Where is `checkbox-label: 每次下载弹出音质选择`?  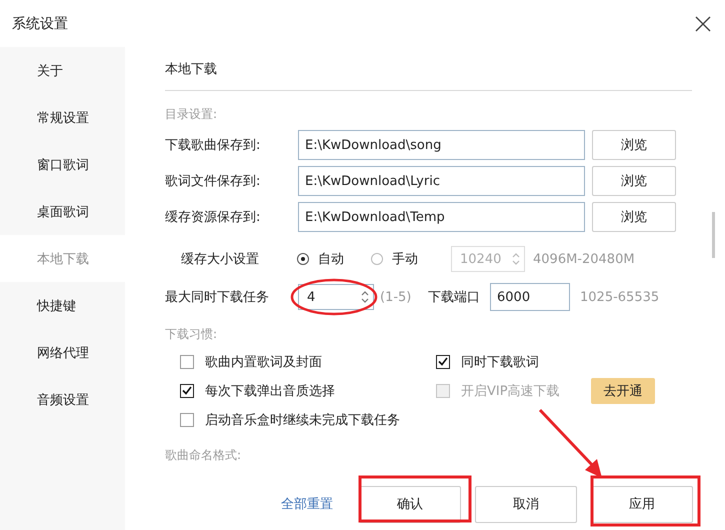 checkbox-label: 每次下载弹出音质选择 is located at coordinates (270, 391).